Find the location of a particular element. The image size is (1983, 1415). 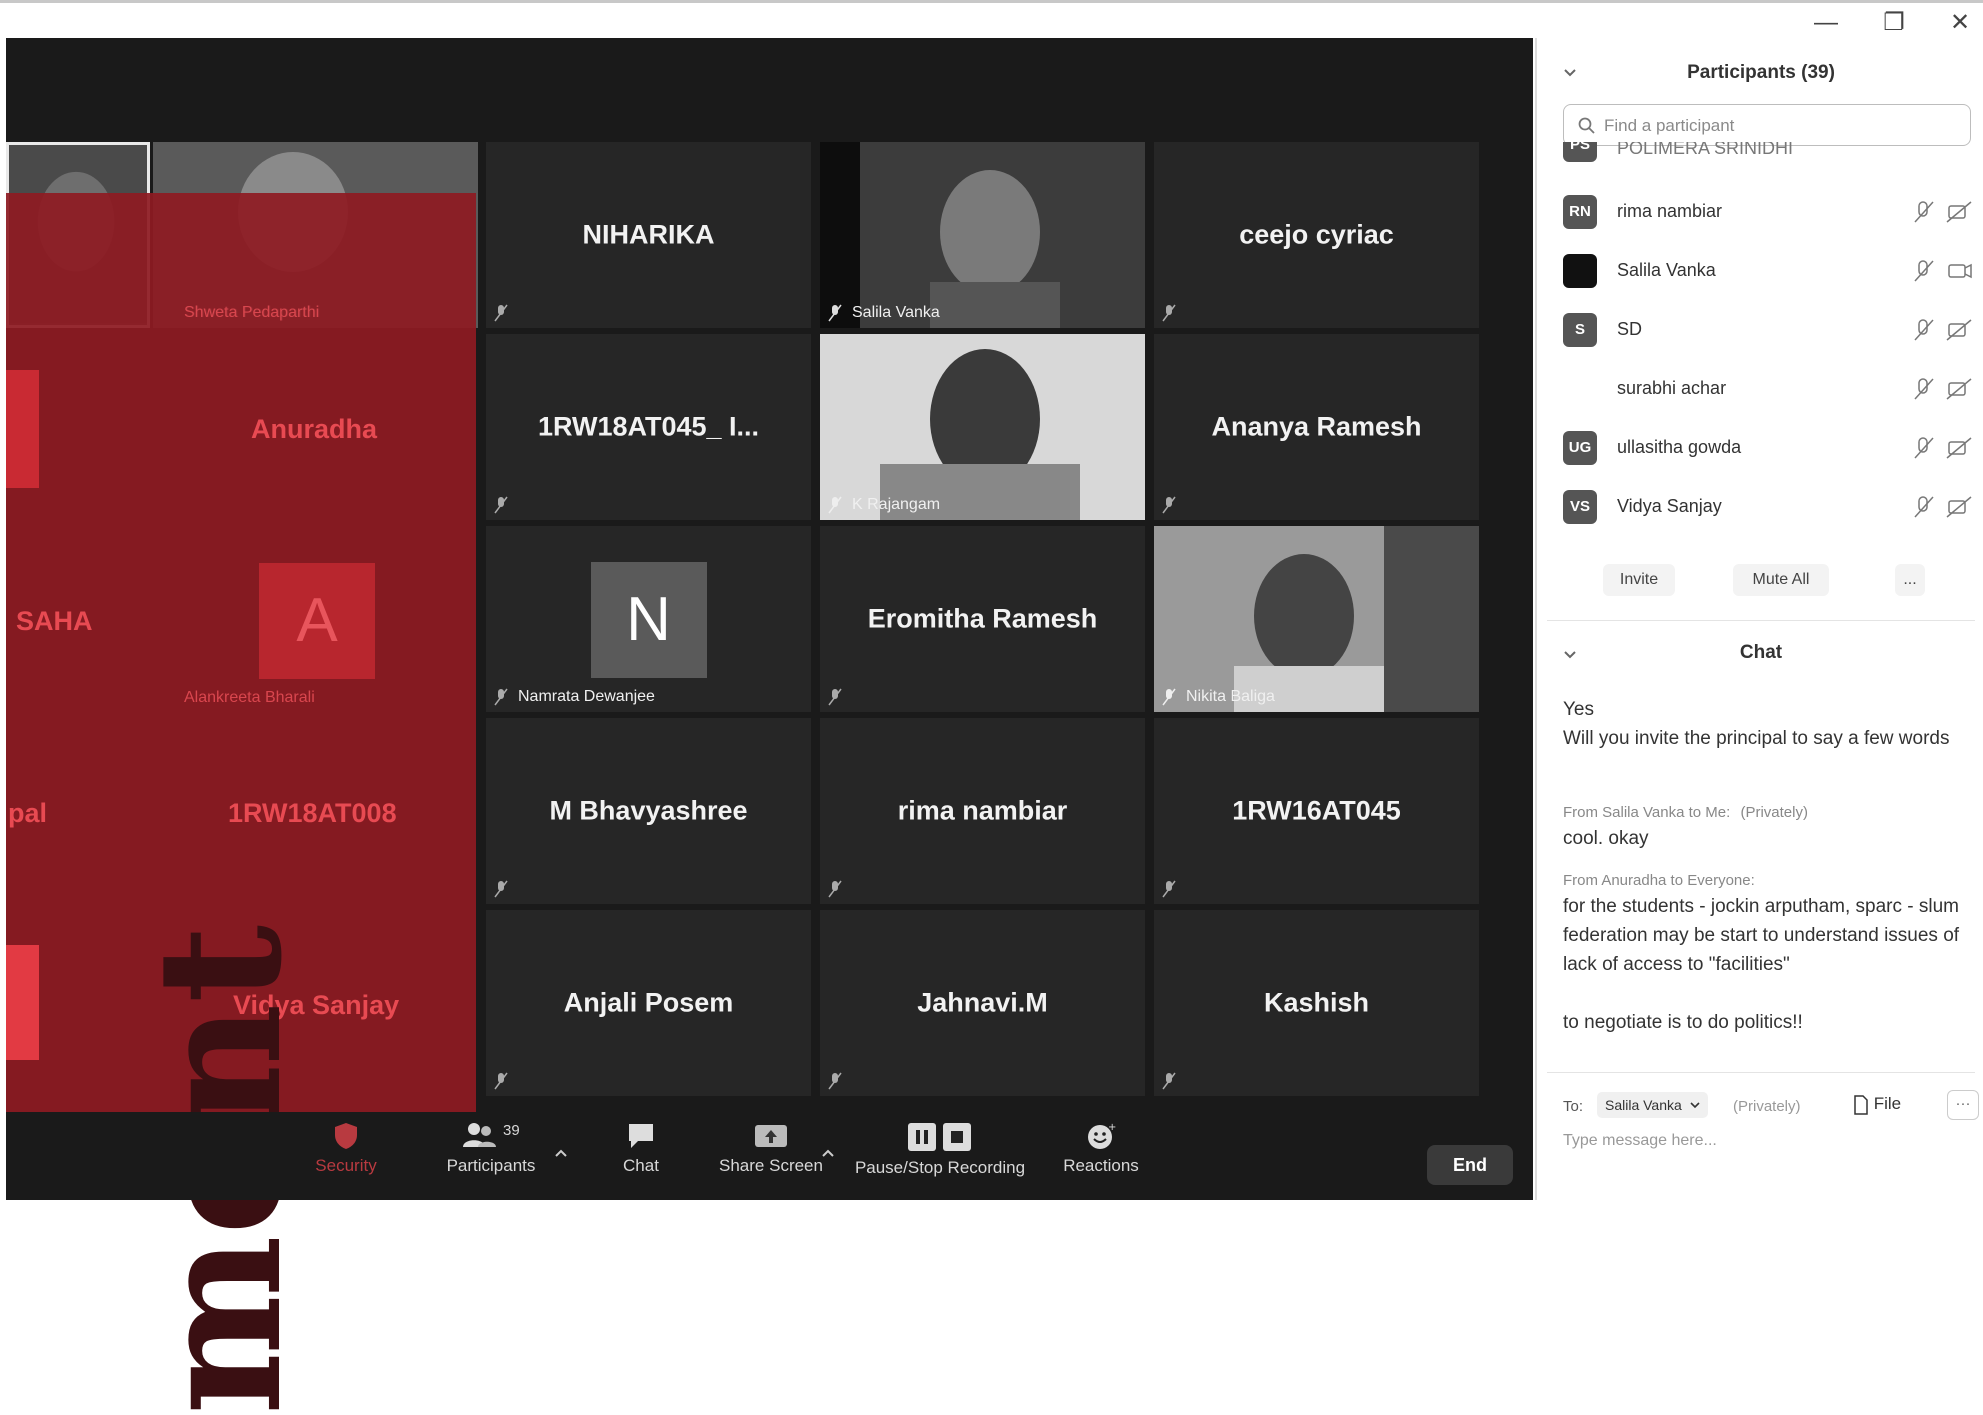

participant-name: ceejo cyriac is located at coordinates (1316, 234).